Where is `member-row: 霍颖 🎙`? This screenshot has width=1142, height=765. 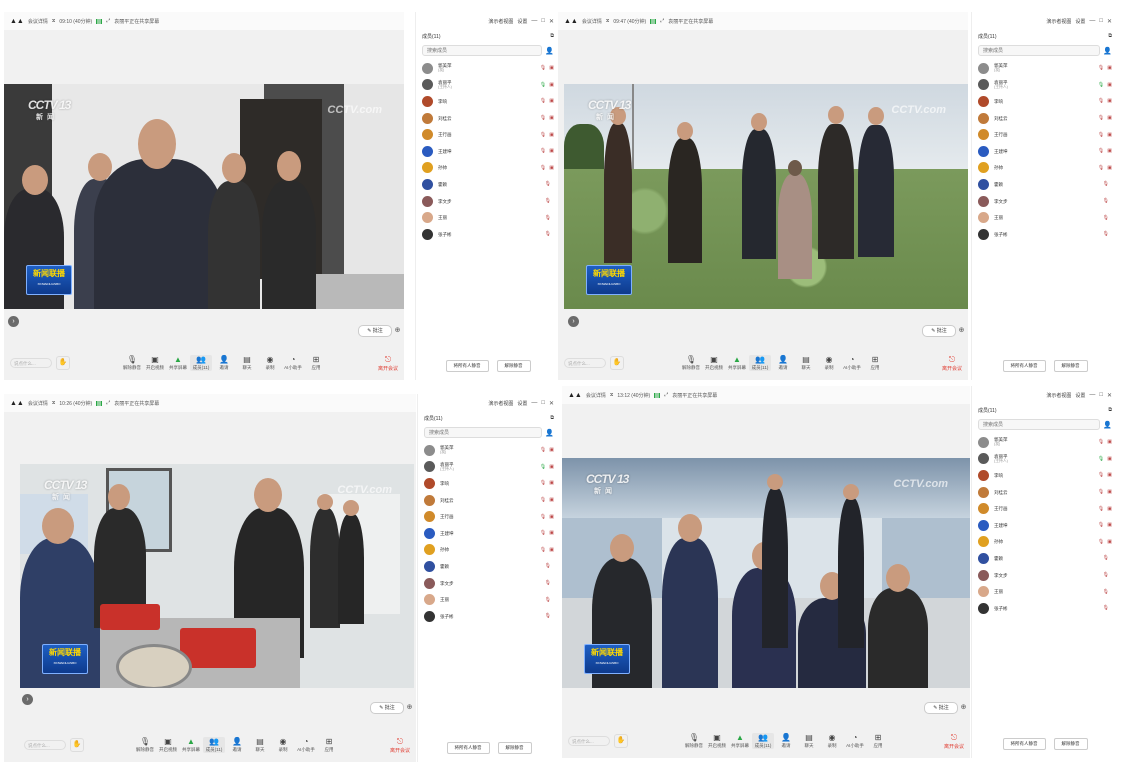 member-row: 霍颖 🎙 is located at coordinates (488, 184).